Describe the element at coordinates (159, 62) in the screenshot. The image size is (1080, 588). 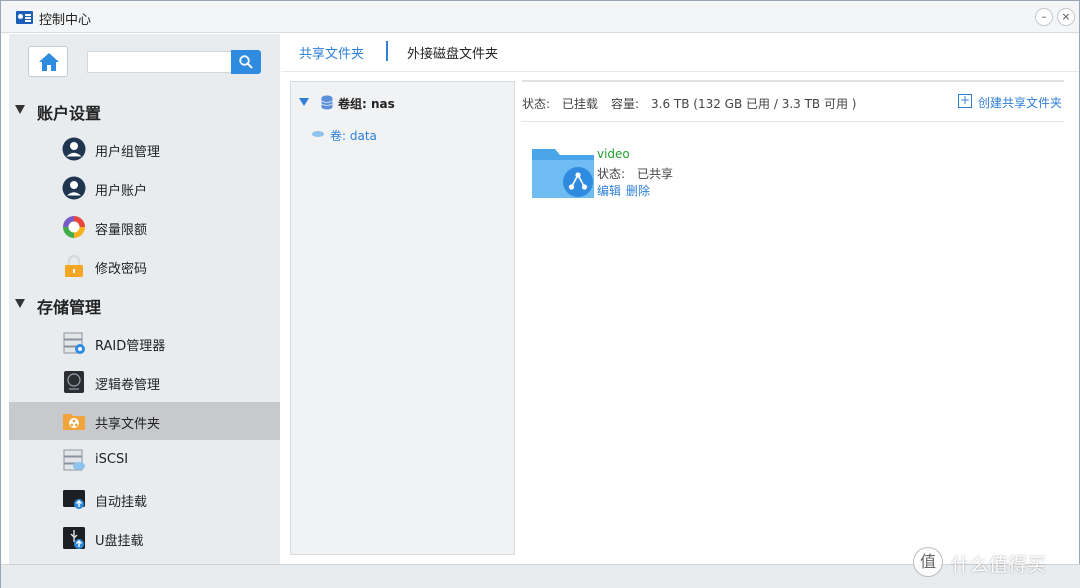
I see `search-input` at that location.